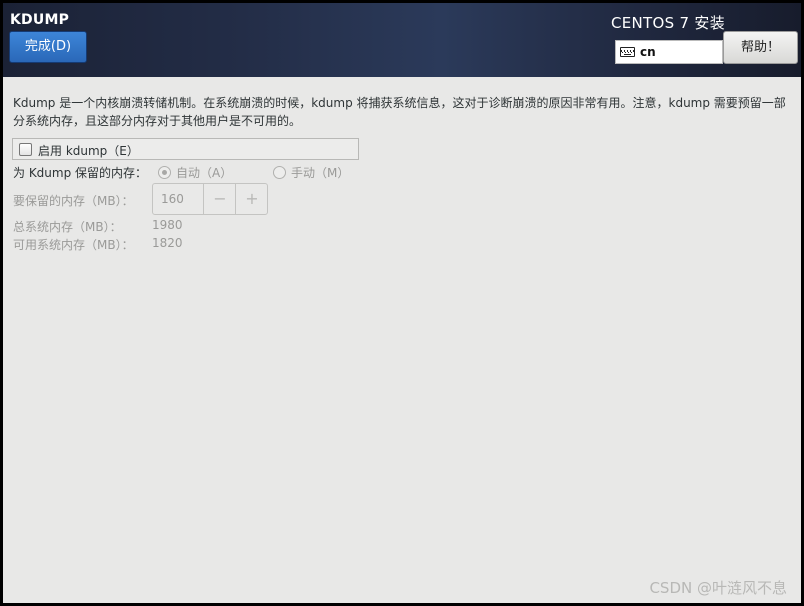 This screenshot has height=606, width=804. Describe the element at coordinates (402, 40) in the screenshot. I see `header-bar: KDUMP 完成(D) CENTOS 7 安装 cn 帮助！` at that location.